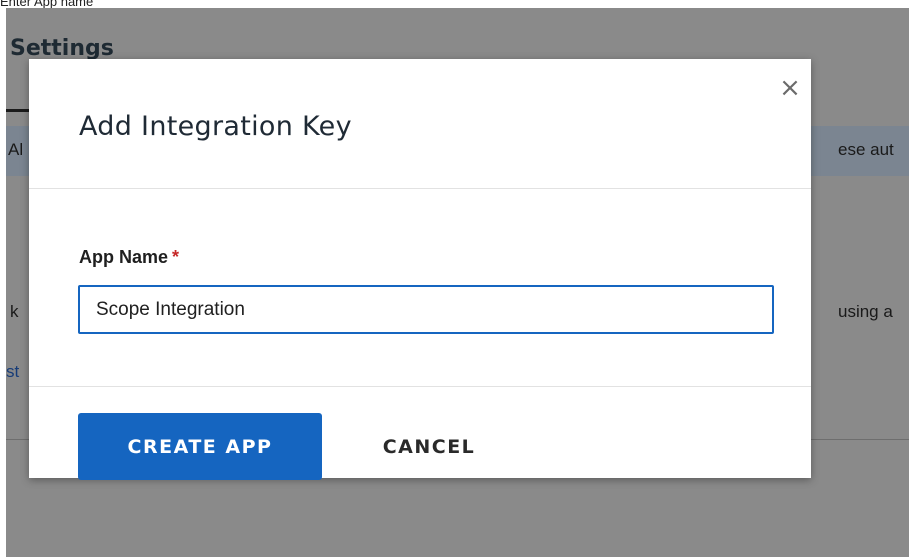 The image size is (909, 557). I want to click on body-text-right: using a, so click(865, 311).